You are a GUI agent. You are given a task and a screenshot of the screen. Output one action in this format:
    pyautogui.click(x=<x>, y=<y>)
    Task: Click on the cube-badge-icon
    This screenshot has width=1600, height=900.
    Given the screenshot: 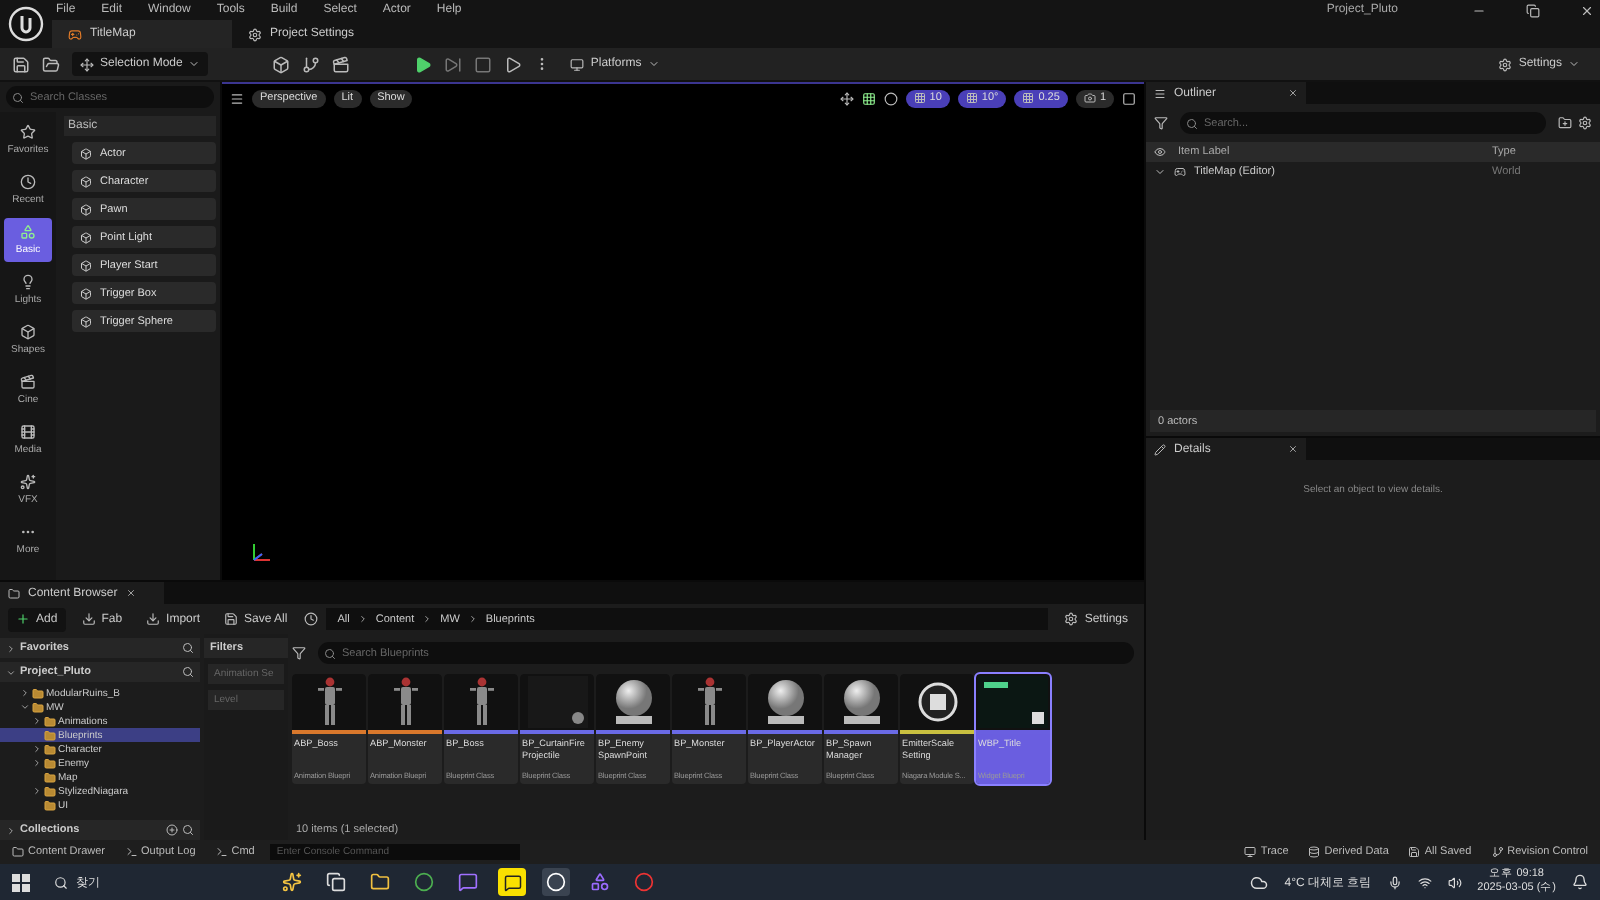 What is the action you would take?
    pyautogui.click(x=937, y=702)
    